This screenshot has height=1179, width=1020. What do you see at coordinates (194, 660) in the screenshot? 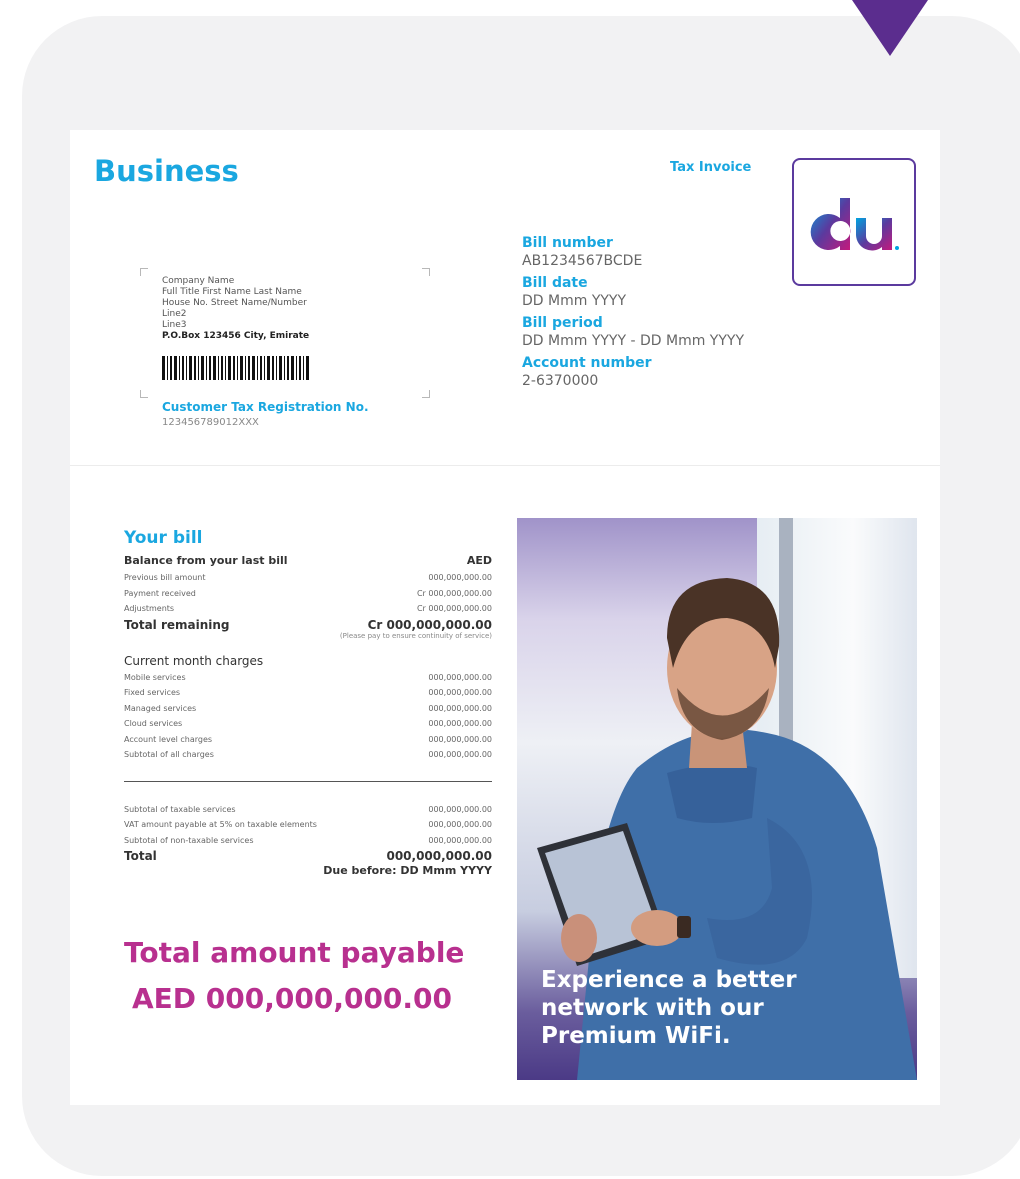
I see `current-charges-header: Current month charges` at bounding box center [194, 660].